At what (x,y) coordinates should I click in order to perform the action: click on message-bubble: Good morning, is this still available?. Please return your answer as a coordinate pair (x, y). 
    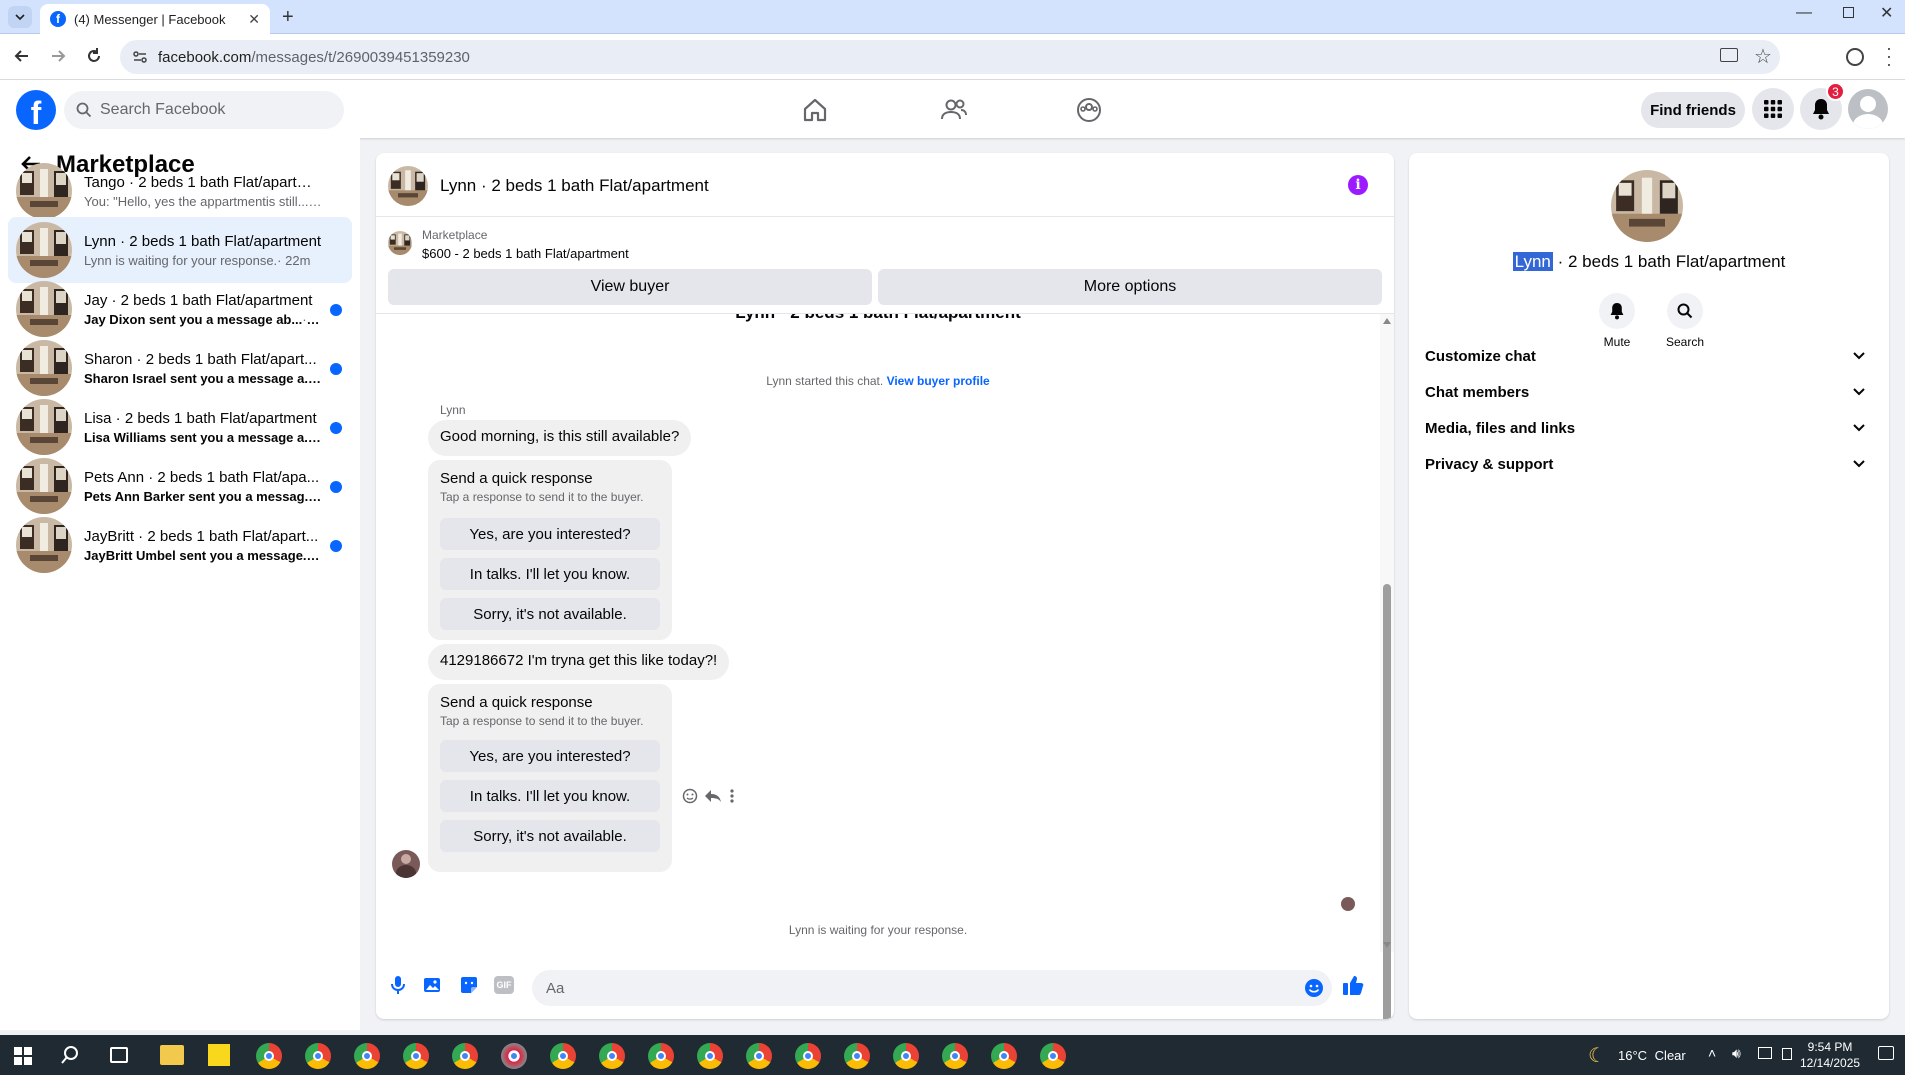
    Looking at the image, I should click on (560, 438).